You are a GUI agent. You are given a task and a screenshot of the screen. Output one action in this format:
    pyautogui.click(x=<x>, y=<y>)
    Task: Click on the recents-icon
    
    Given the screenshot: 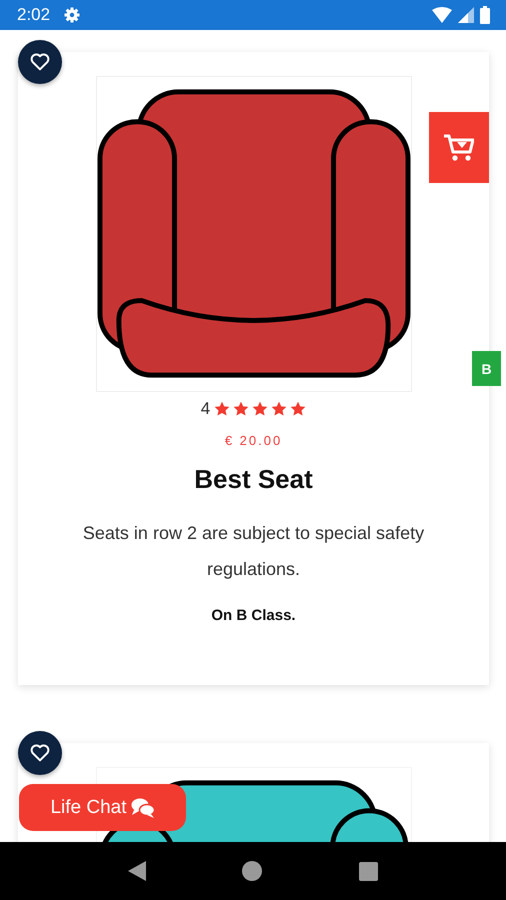 What is the action you would take?
    pyautogui.click(x=368, y=871)
    